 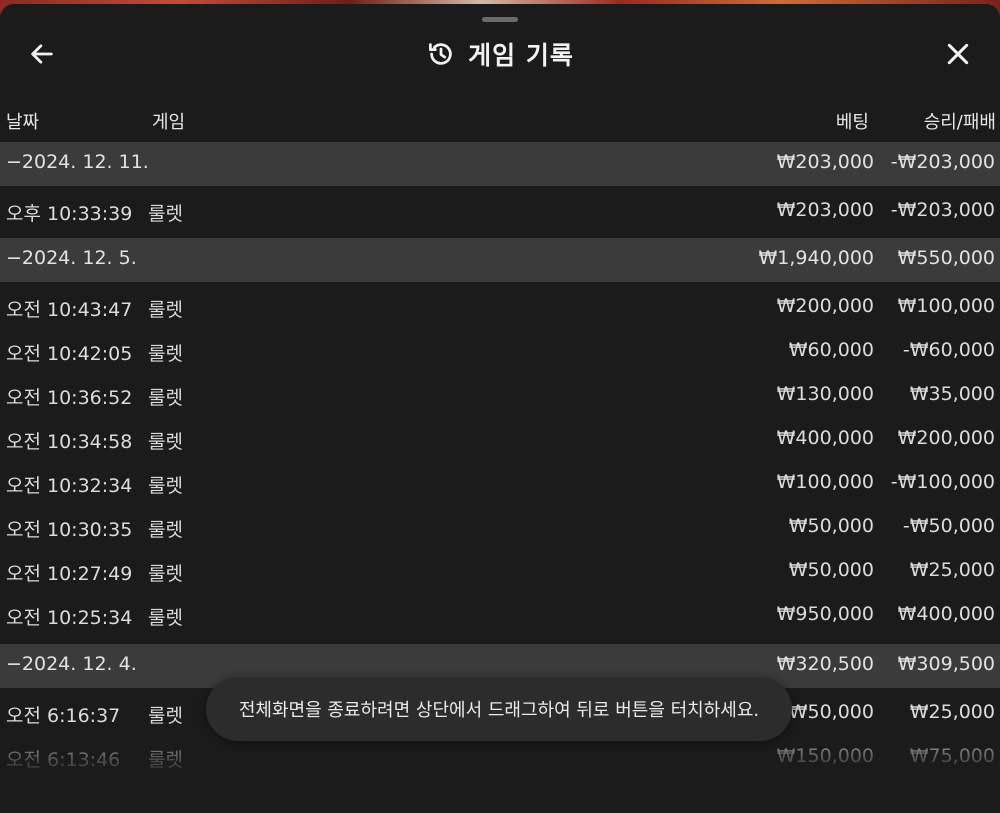 I want to click on history-row: 오전 10:42:05 룰렛 ₩60,000 -₩60,000, so click(x=500, y=352).